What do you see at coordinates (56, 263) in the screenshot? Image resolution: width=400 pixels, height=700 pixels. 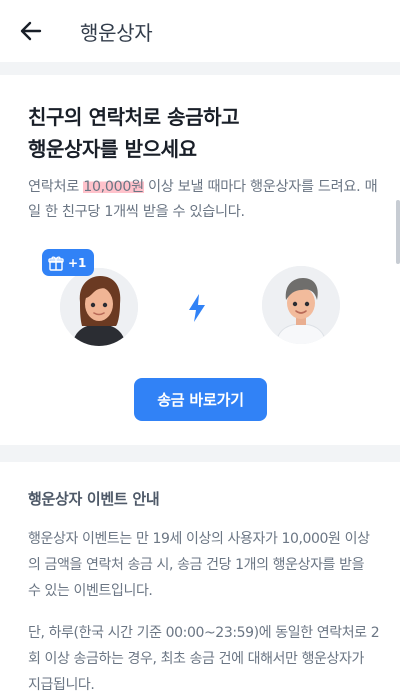 I see `gift-icon` at bounding box center [56, 263].